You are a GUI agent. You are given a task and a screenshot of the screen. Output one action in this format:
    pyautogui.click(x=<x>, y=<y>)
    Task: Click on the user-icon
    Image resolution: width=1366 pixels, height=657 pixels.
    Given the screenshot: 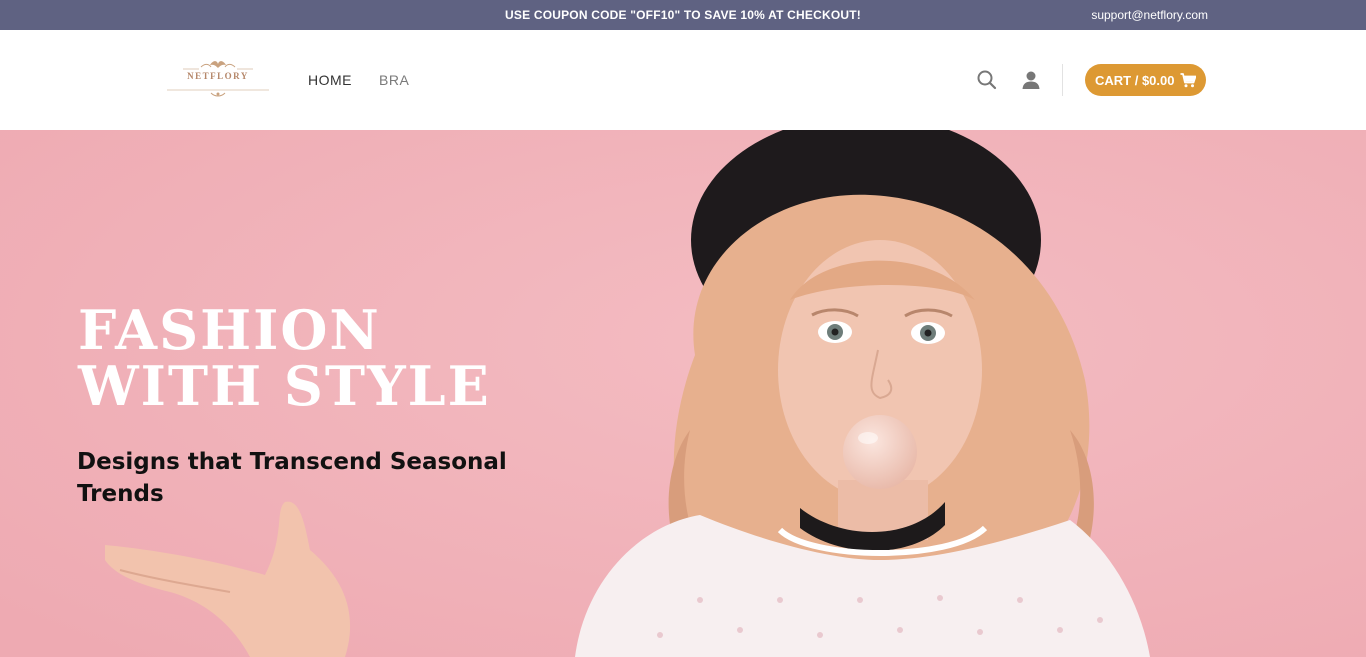 What is the action you would take?
    pyautogui.click(x=1031, y=80)
    